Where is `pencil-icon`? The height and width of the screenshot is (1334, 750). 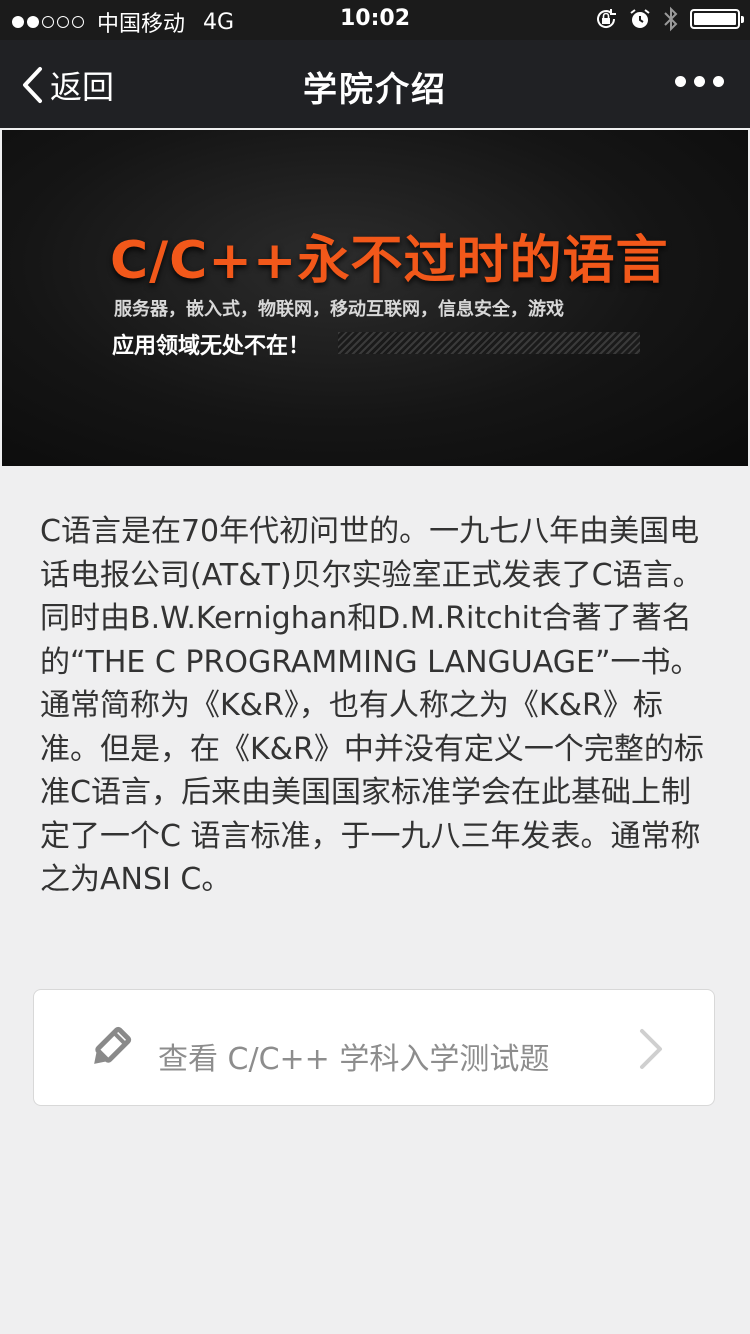
pencil-icon is located at coordinates (113, 1045).